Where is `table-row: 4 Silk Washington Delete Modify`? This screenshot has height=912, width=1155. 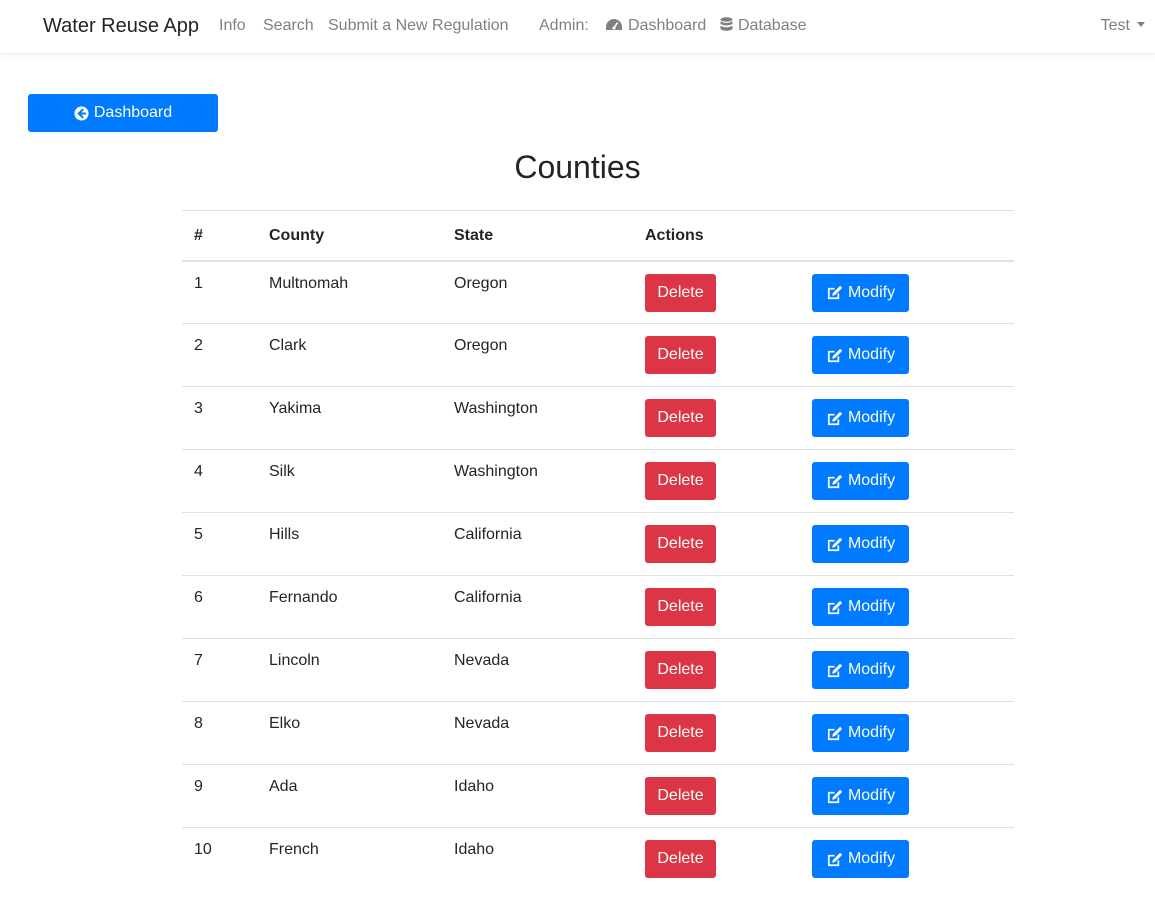 table-row: 4 Silk Washington Delete Modify is located at coordinates (598, 481).